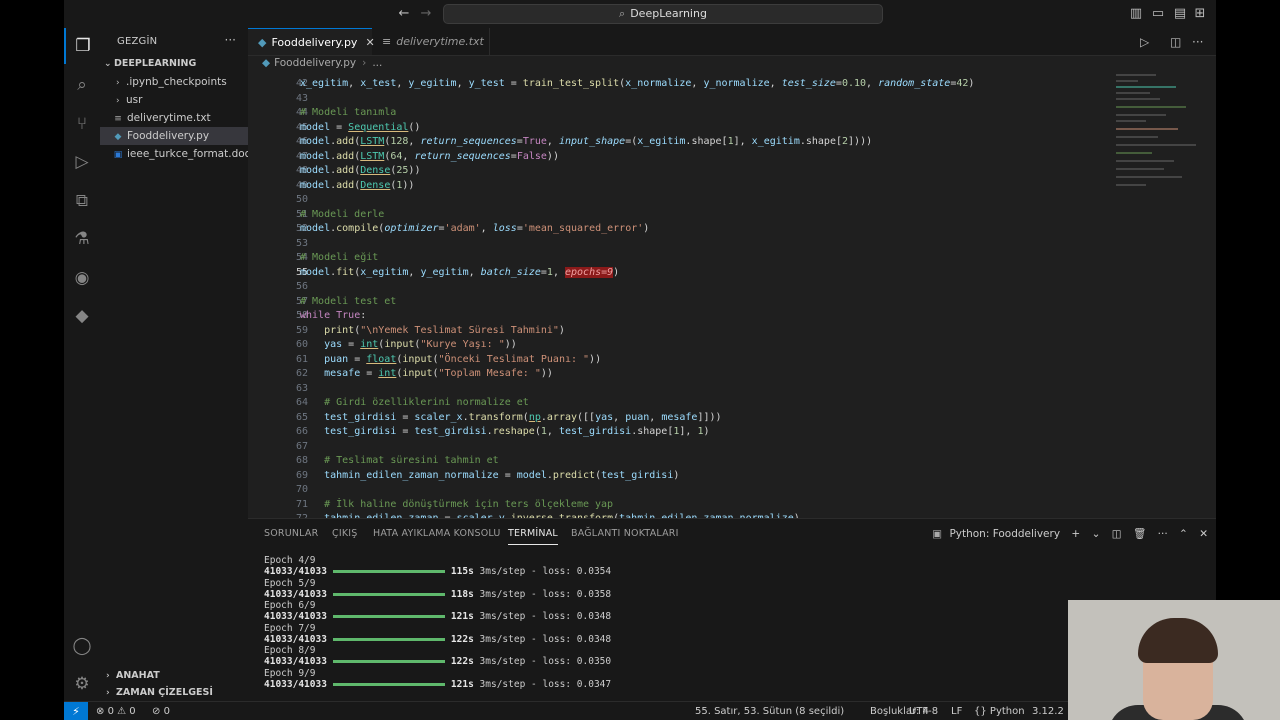  Describe the element at coordinates (426, 14) in the screenshot. I see `forward-arrow-icon: →` at that location.